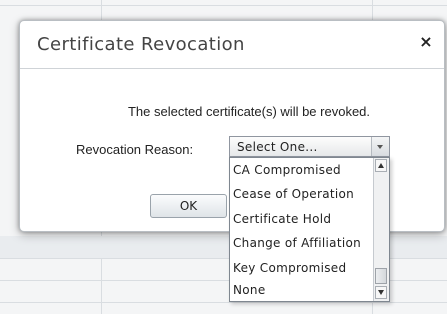 This screenshot has width=447, height=314. I want to click on option-key-compromised: Key Compromised, so click(289, 268).